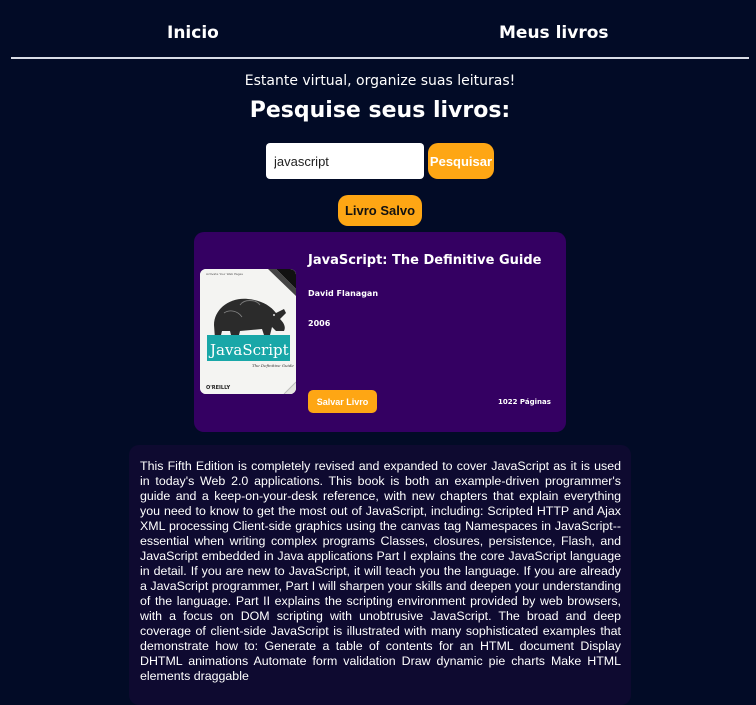 This screenshot has height=705, width=756. Describe the element at coordinates (380, 210) in the screenshot. I see `saved-books-button: Livro Salvo` at that location.